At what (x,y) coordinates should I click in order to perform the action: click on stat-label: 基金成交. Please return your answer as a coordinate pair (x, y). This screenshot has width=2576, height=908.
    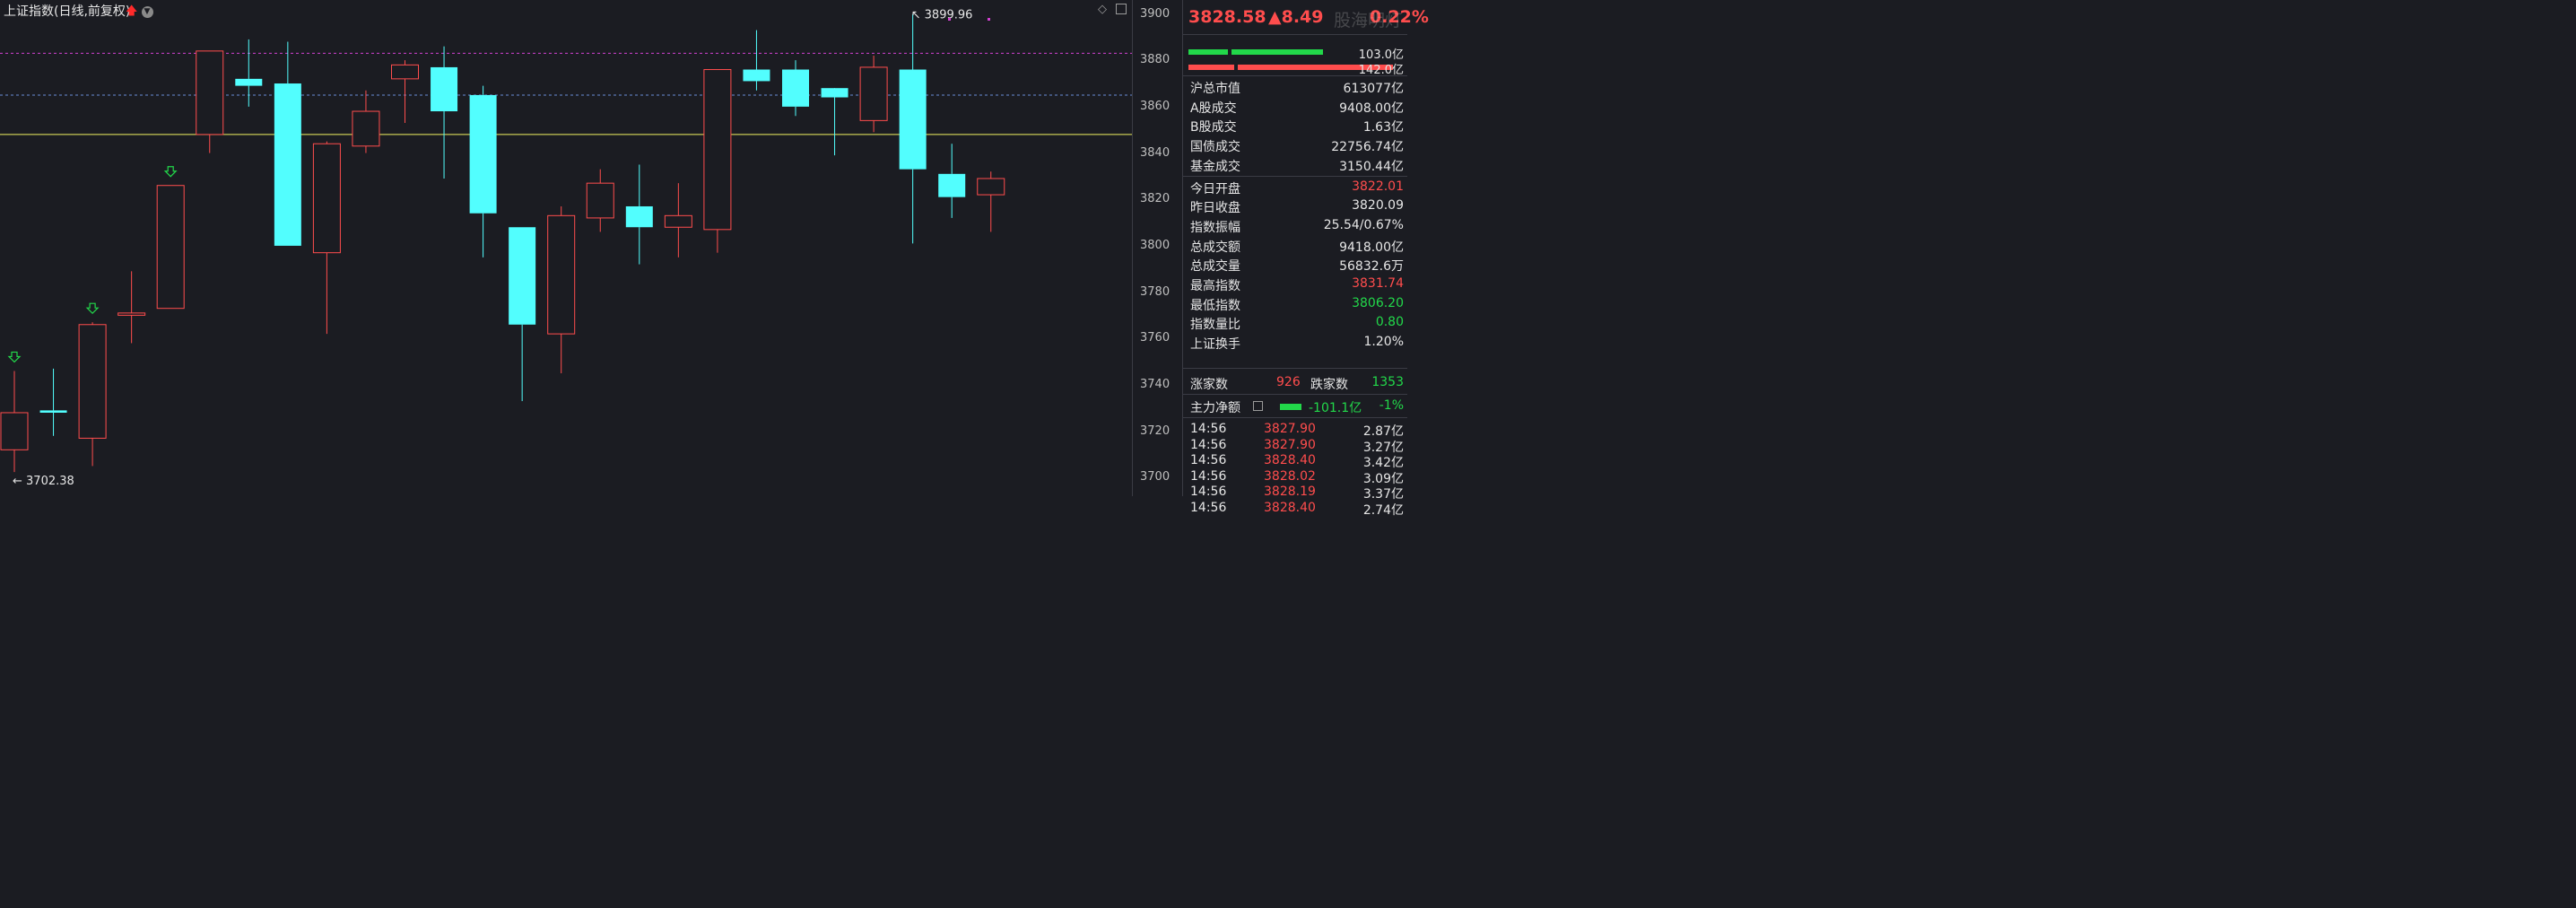
    Looking at the image, I should click on (1215, 166).